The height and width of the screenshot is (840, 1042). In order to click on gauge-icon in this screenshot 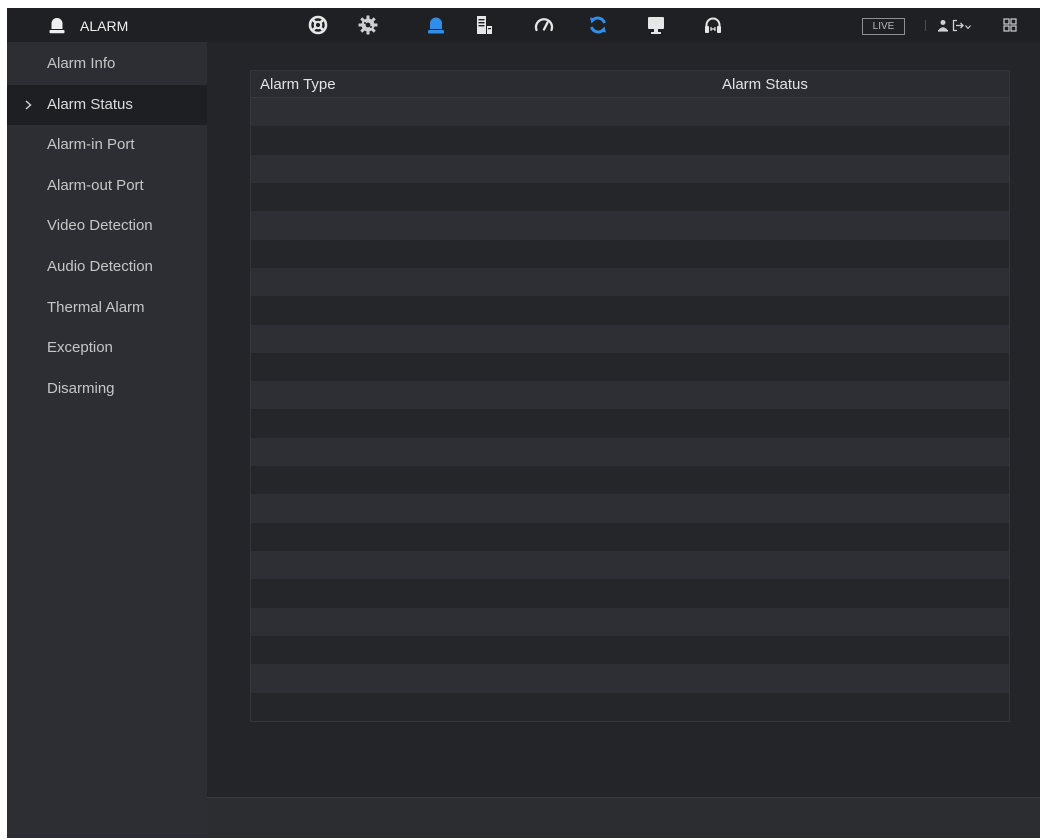, I will do `click(544, 25)`.